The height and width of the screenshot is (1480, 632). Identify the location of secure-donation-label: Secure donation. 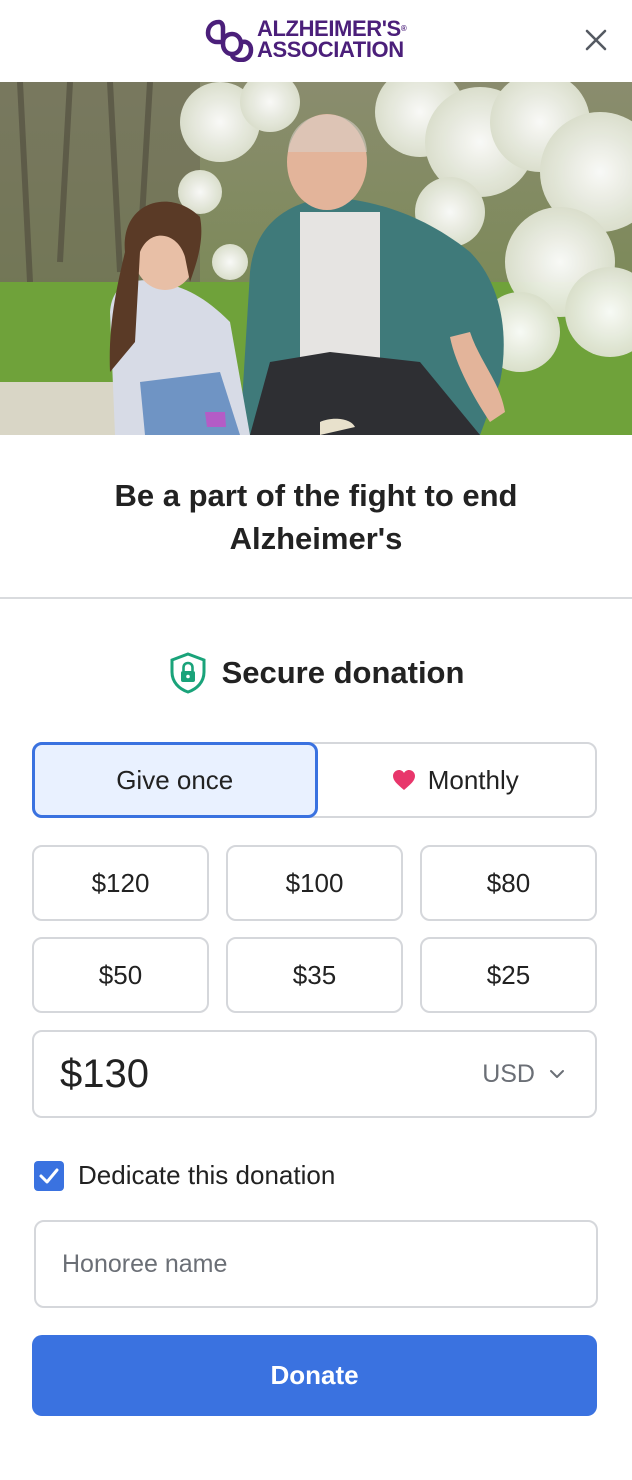
(343, 672).